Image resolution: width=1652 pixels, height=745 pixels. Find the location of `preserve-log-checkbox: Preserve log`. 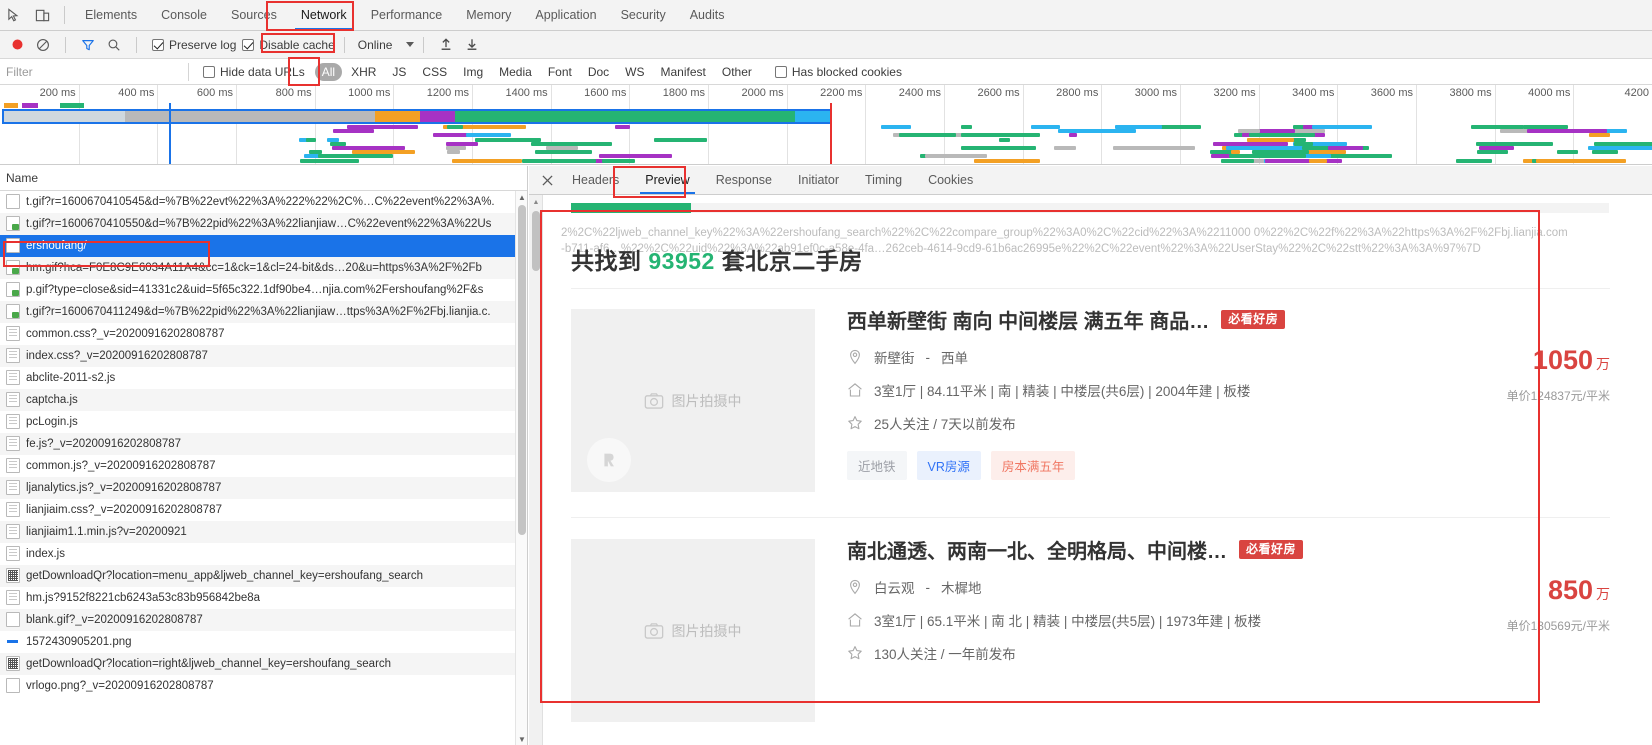

preserve-log-checkbox: Preserve log is located at coordinates (194, 45).